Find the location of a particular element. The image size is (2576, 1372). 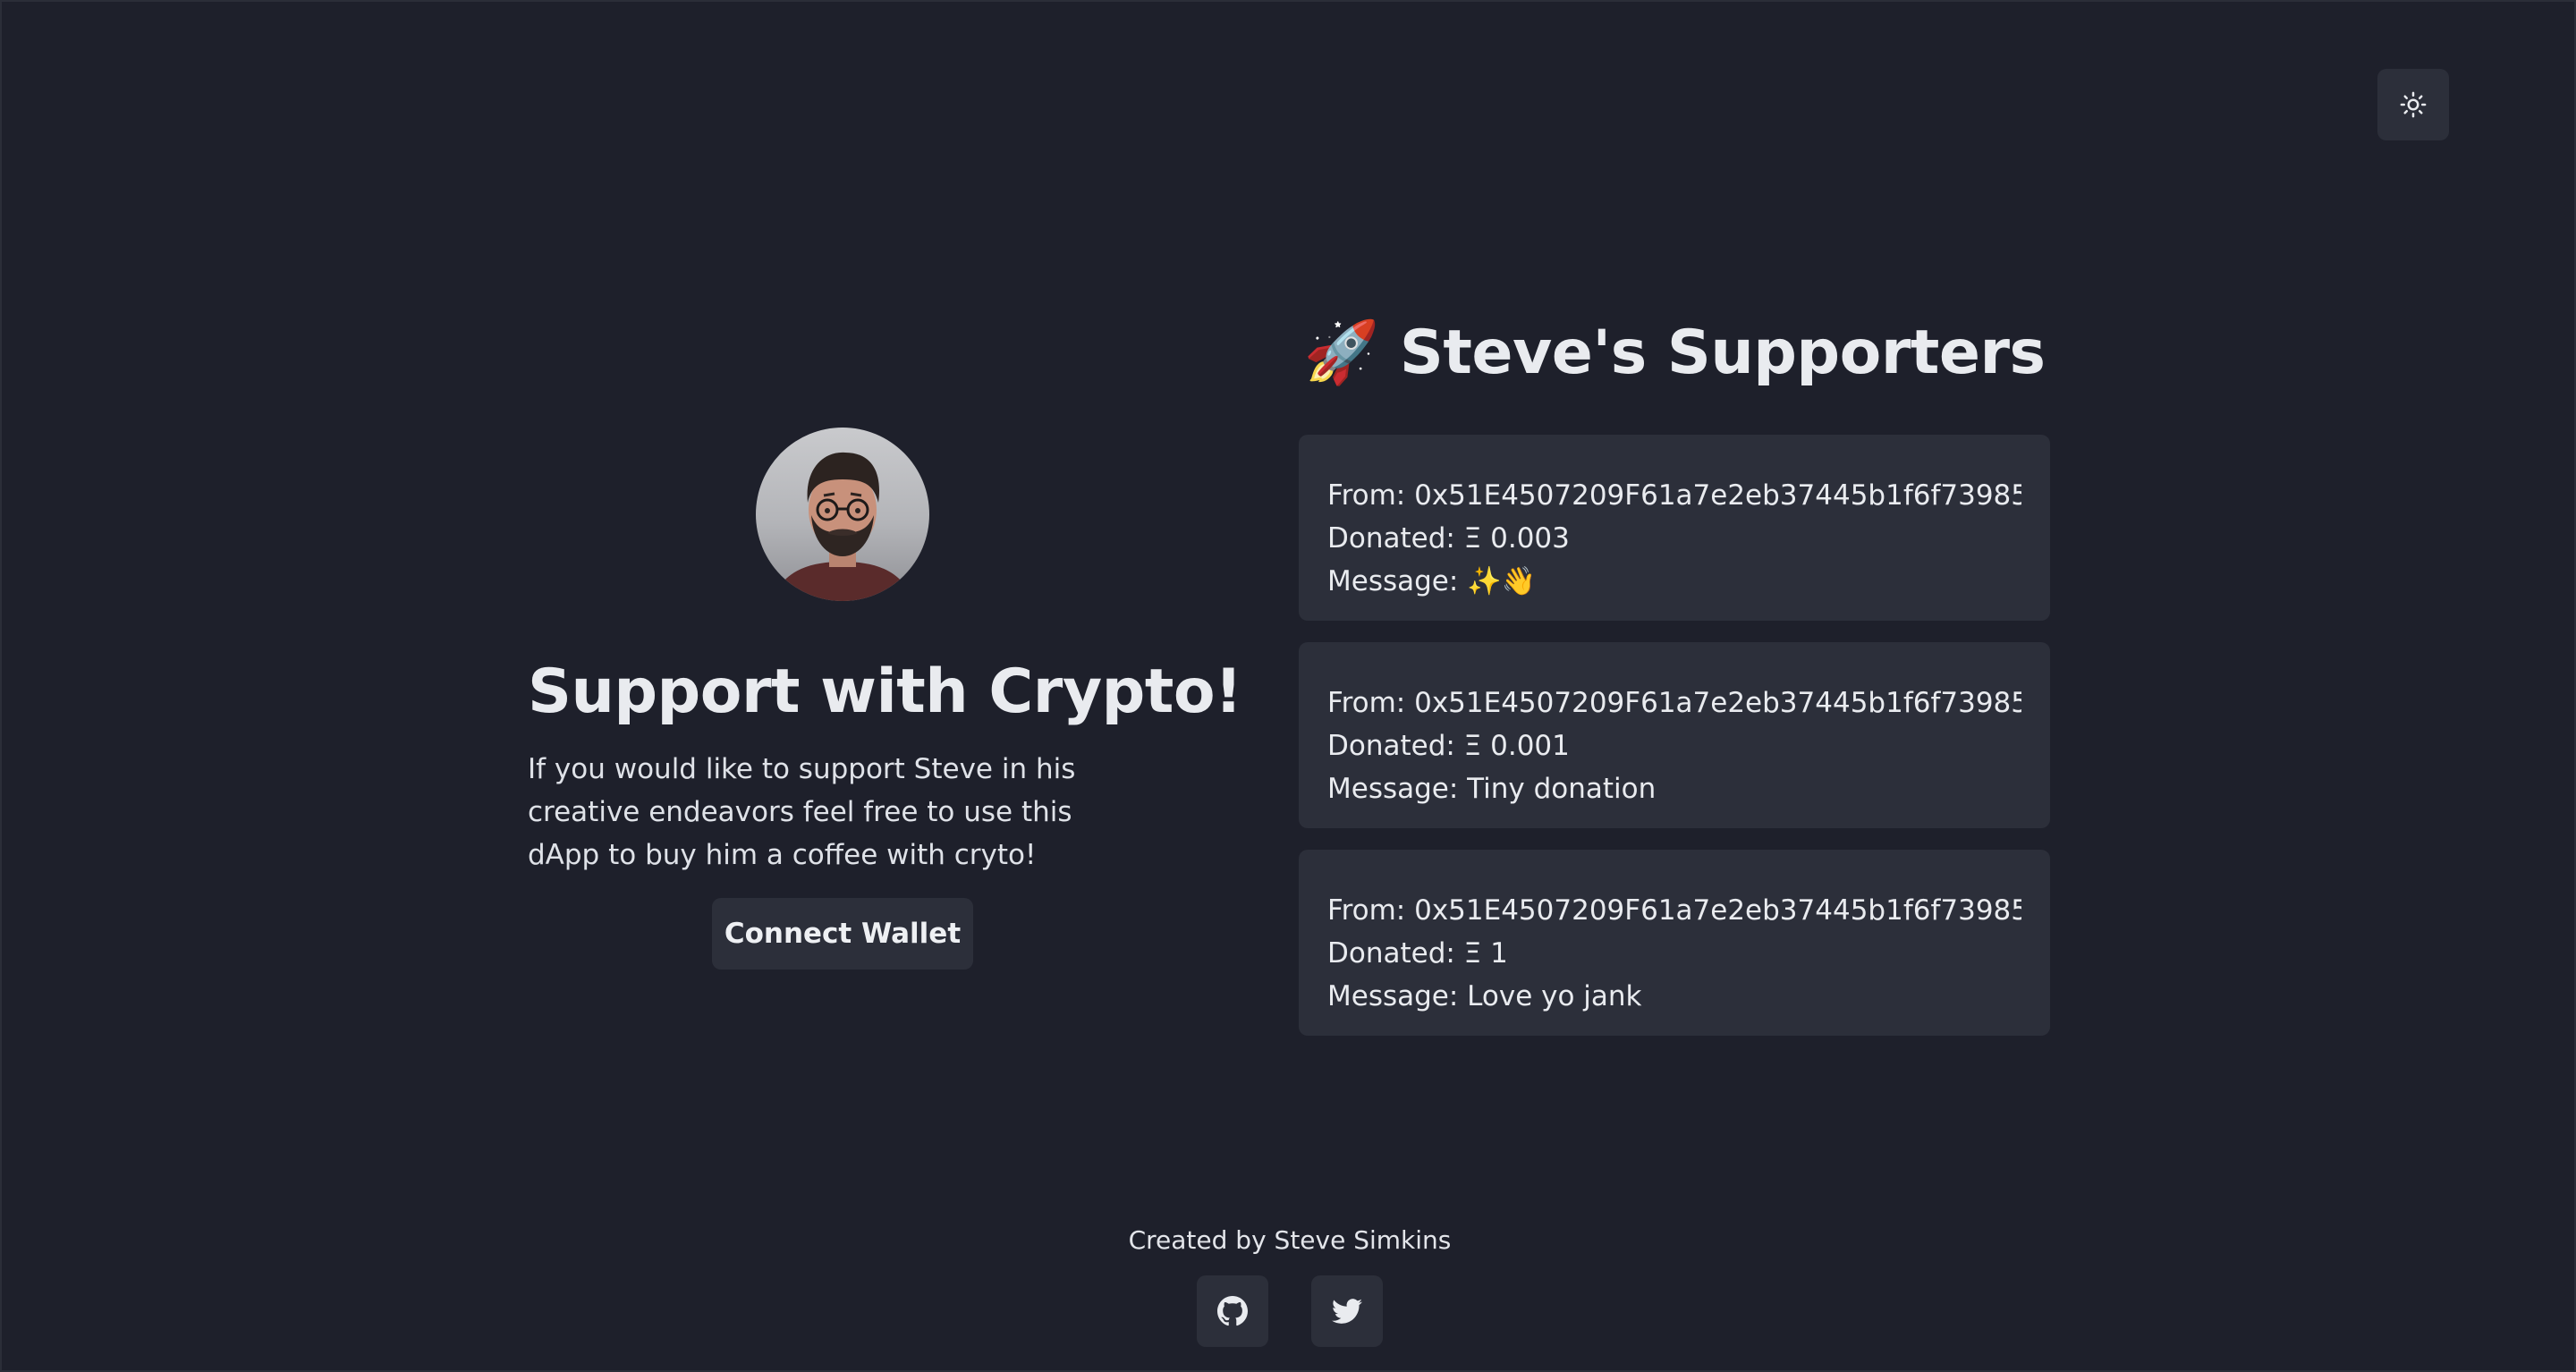

sun-icon is located at coordinates (2413, 104).